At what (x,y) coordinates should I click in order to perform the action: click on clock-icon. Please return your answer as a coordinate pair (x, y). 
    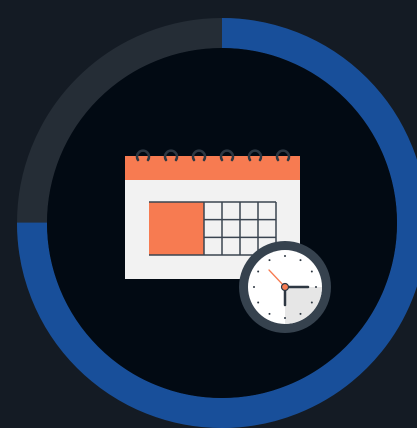
    Looking at the image, I should click on (285, 287).